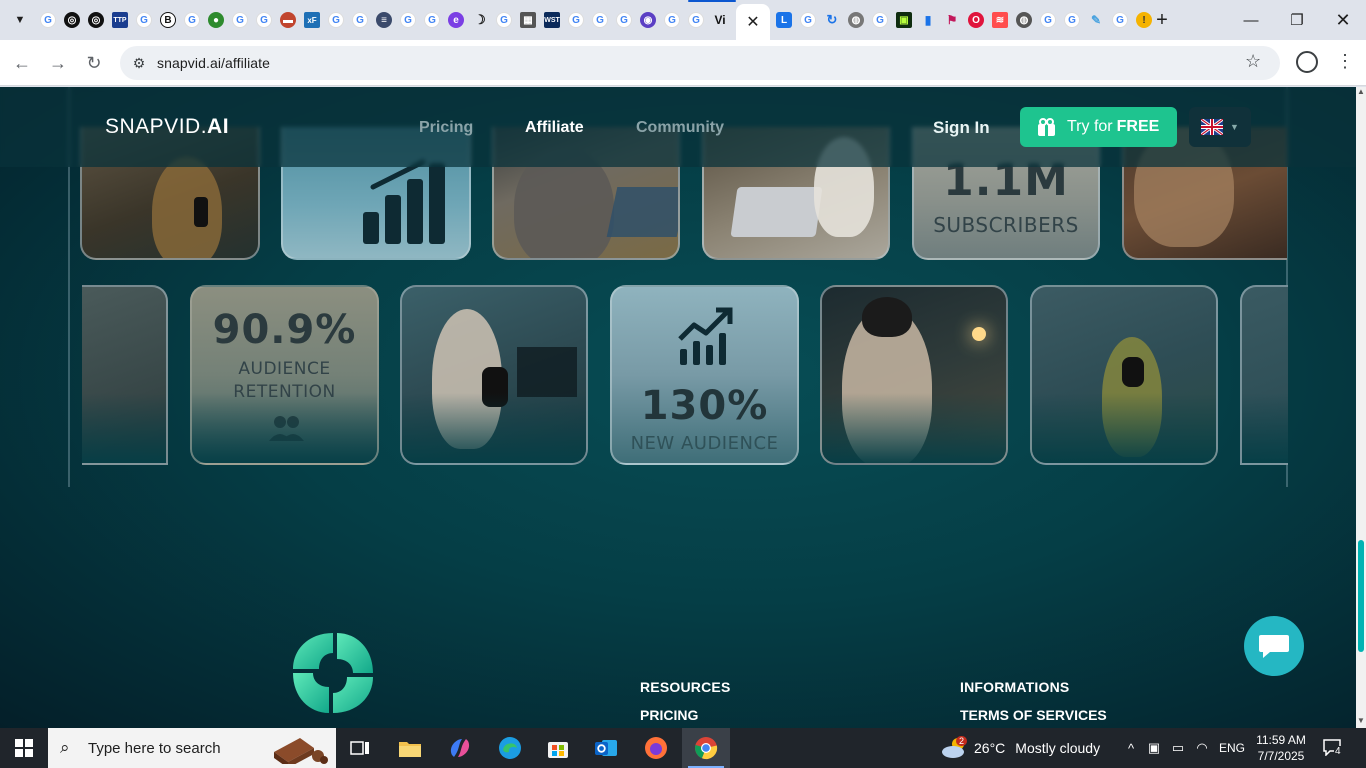 The width and height of the screenshot is (1366, 768). I want to click on address-bar: ⚙ snapvid.ai/affiliate, so click(700, 63).